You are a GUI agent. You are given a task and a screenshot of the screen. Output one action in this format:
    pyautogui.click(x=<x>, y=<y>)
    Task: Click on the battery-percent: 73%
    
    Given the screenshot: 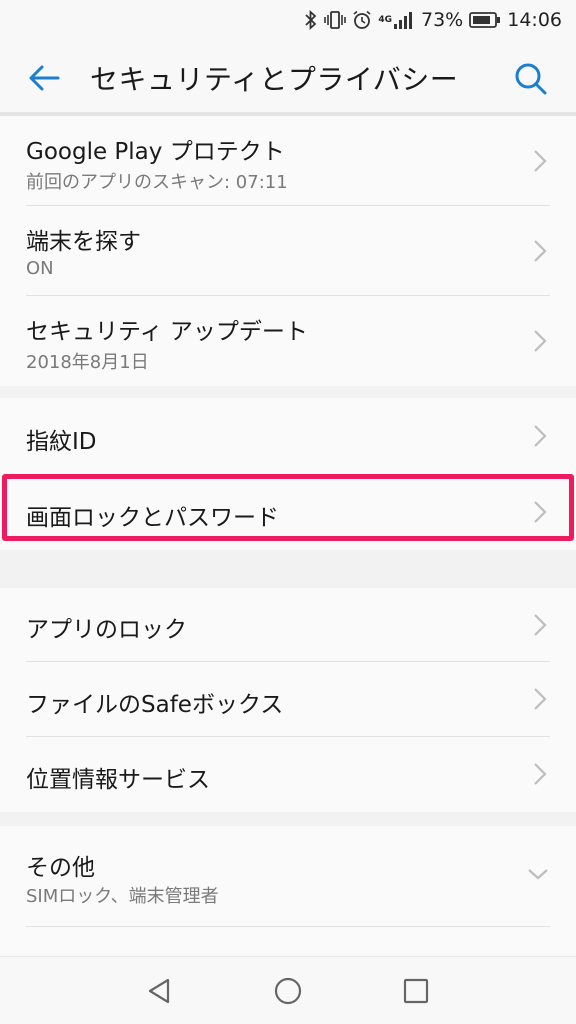 What is the action you would take?
    pyautogui.click(x=442, y=20)
    